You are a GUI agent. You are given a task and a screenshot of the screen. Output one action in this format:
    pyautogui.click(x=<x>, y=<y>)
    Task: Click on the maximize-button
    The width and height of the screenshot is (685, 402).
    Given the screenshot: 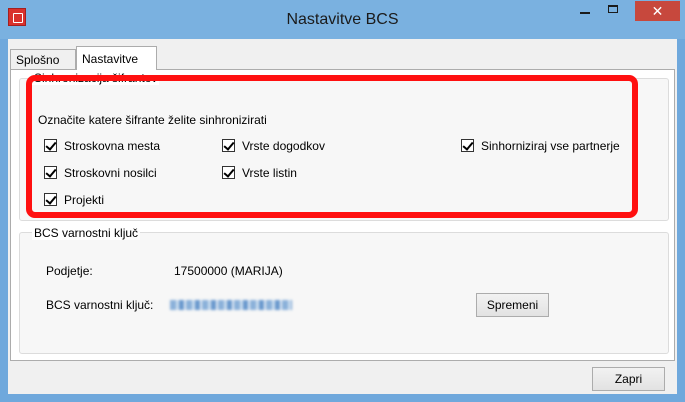 What is the action you would take?
    pyautogui.click(x=613, y=11)
    